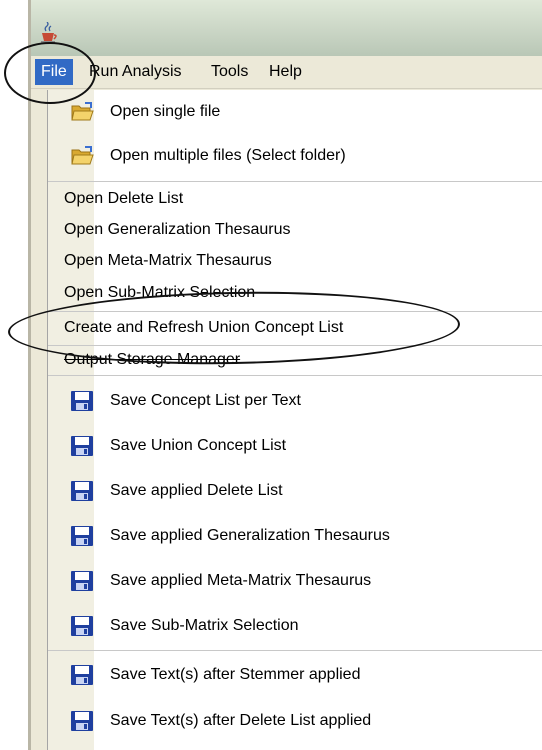 This screenshot has height=750, width=542. What do you see at coordinates (124, 198) in the screenshot?
I see `menu-item-label: Open Delete List` at bounding box center [124, 198].